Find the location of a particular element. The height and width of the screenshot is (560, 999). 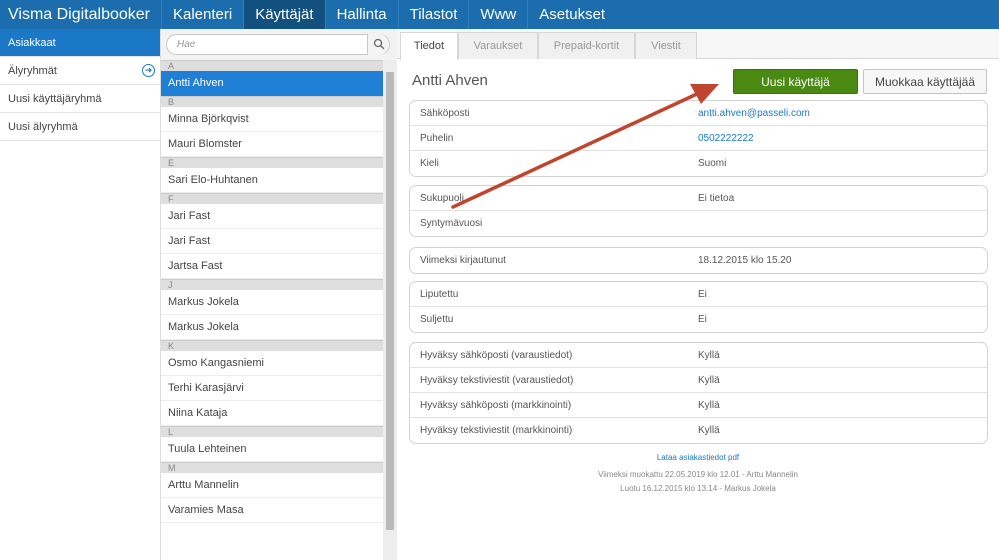

nav-asetukset: Asetukset is located at coordinates (571, 14).